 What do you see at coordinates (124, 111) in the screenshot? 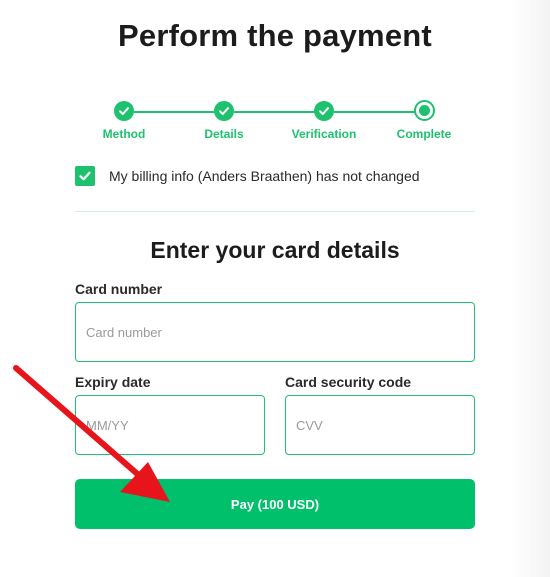
I see `step-method-check-icon` at bounding box center [124, 111].